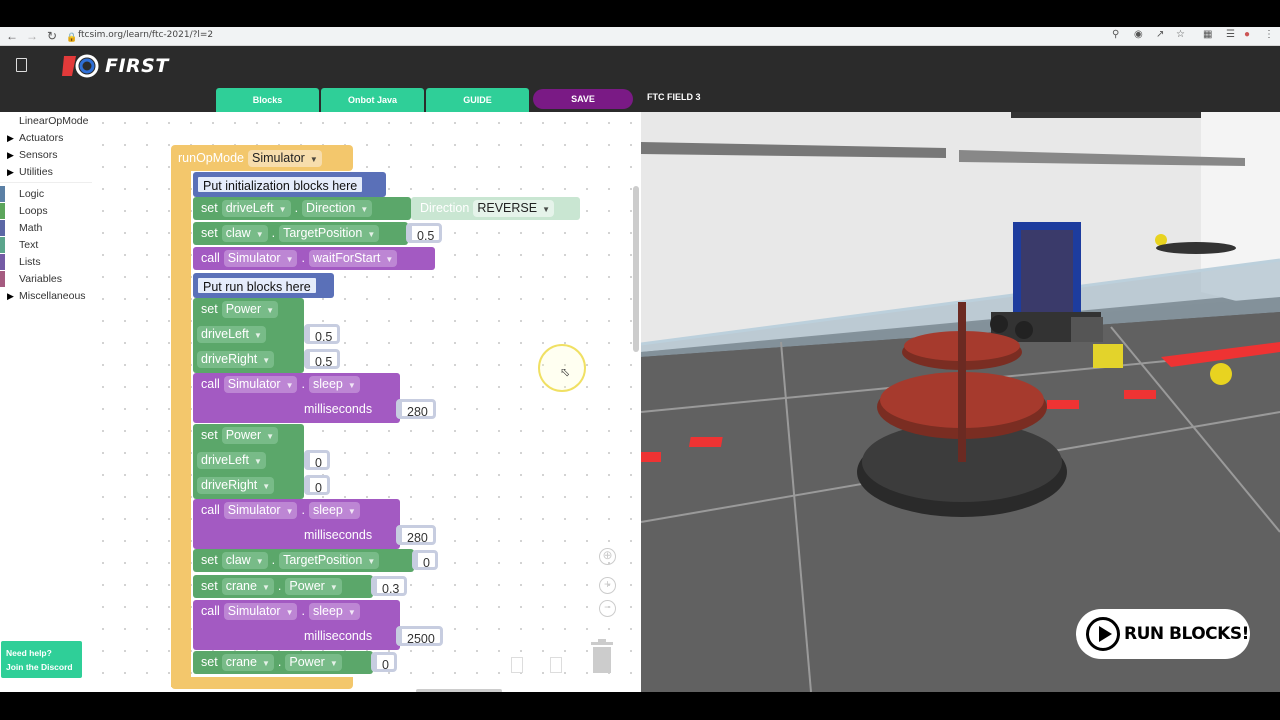  Describe the element at coordinates (46, 121) in the screenshot. I see `toolbox-category-linearopmode: LinearOpMode` at that location.